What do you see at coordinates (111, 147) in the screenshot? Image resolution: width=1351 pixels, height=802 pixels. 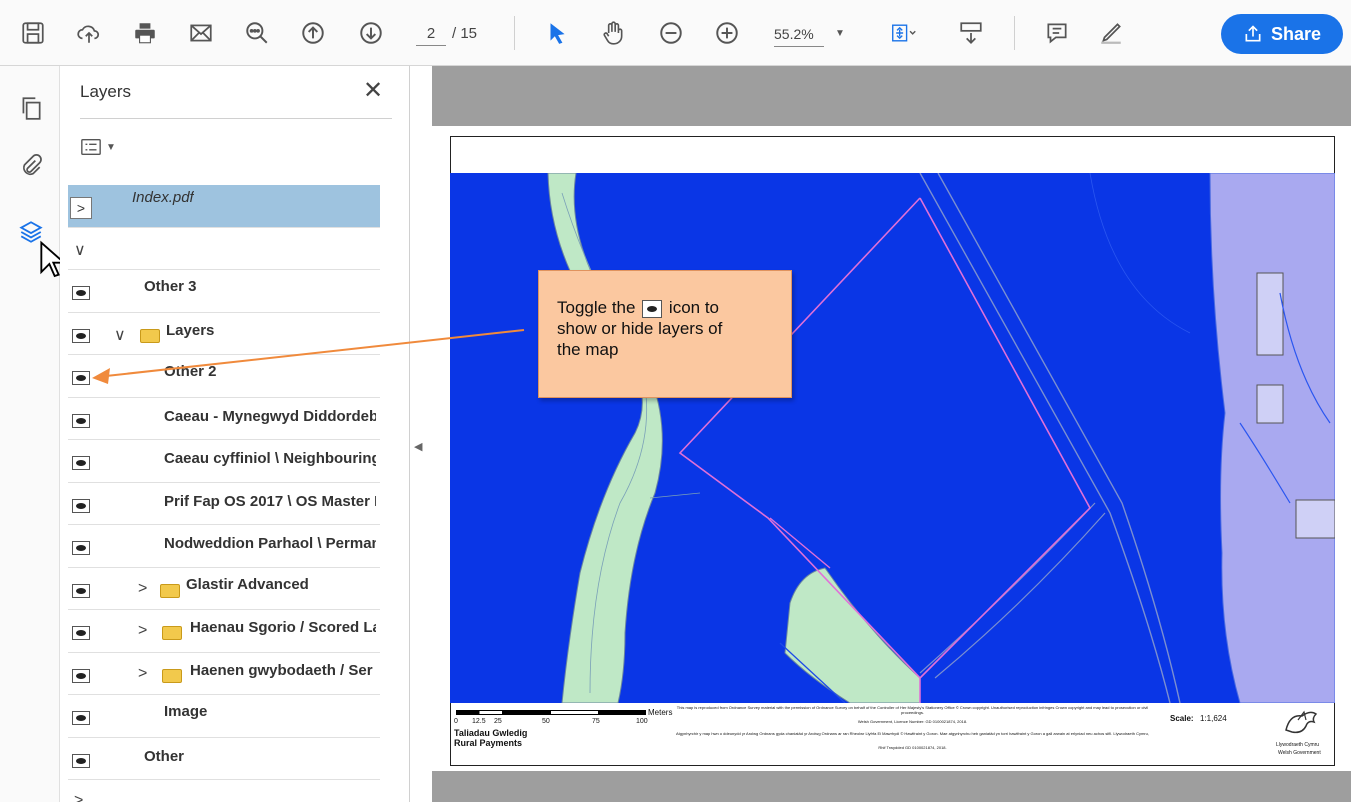 I see `chevron-down-icon: ▼` at bounding box center [111, 147].